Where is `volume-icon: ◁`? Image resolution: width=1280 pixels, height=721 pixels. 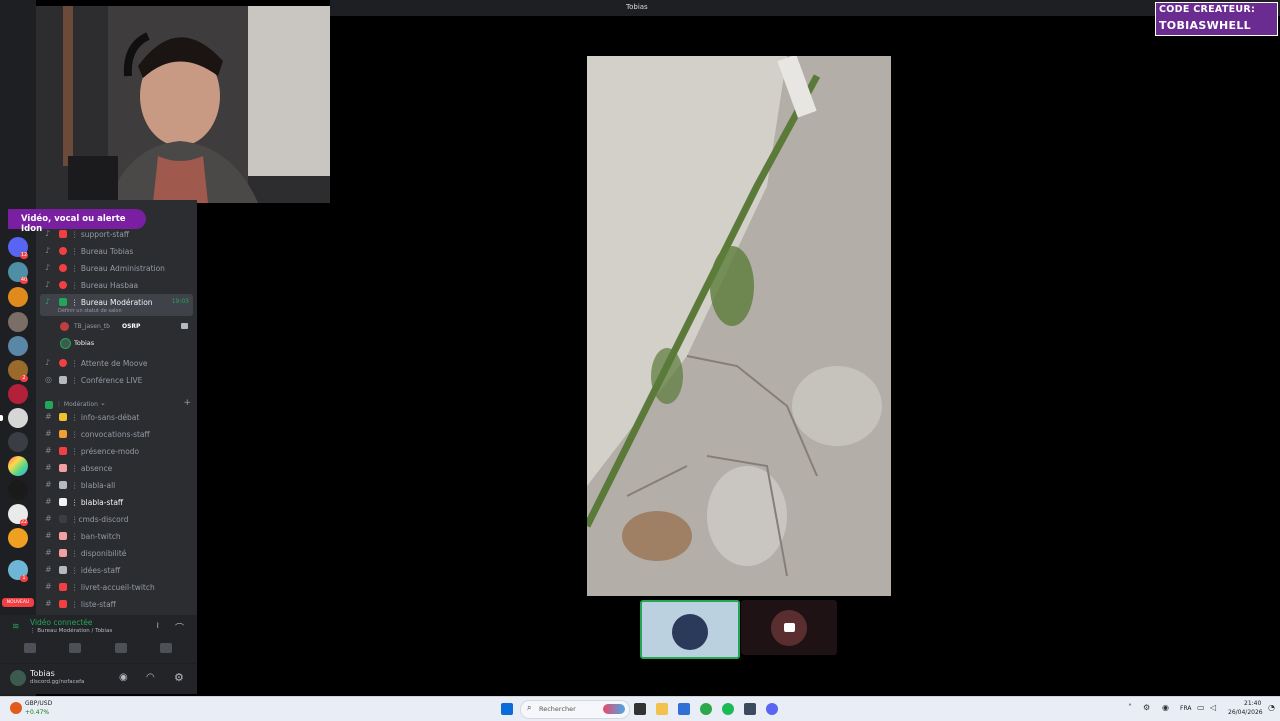 volume-icon: ◁ is located at coordinates (1213, 707).